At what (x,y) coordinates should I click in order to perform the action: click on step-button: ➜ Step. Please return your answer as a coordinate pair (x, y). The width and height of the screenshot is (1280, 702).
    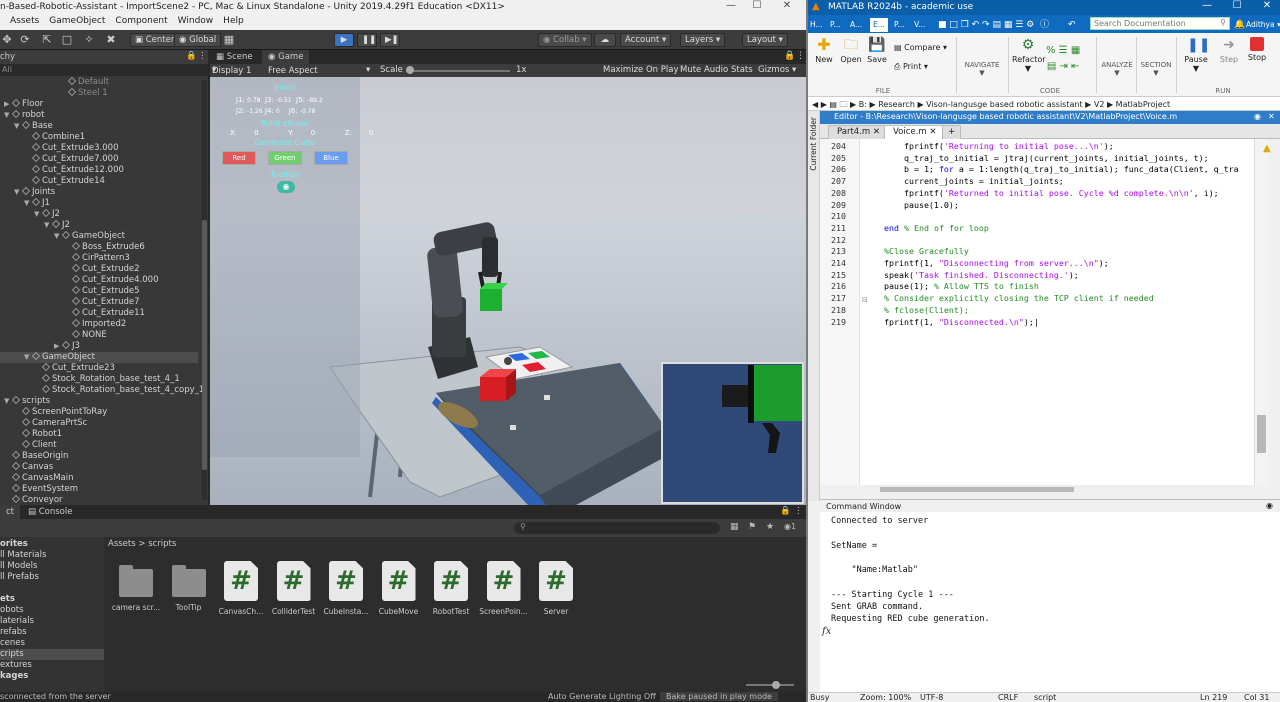
    Looking at the image, I should click on (1229, 50).